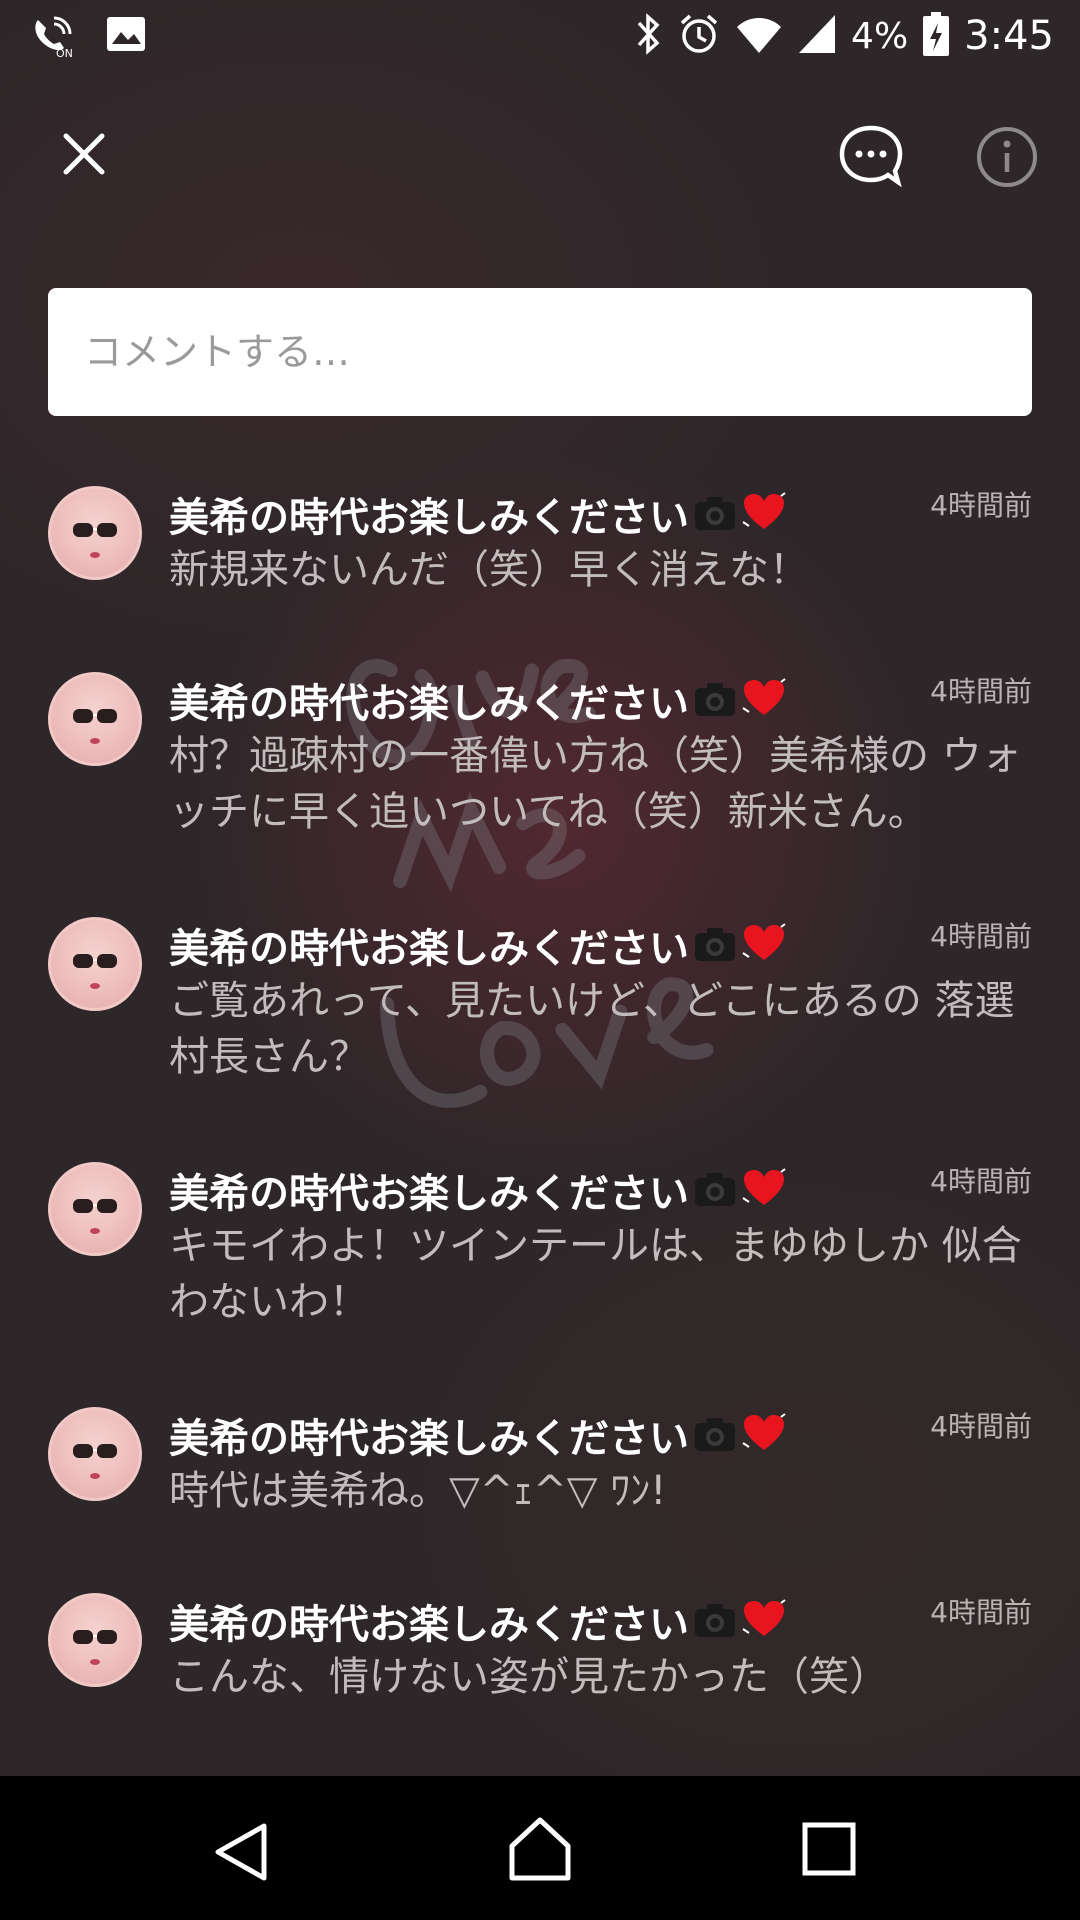  I want to click on status-icons: 4% 3:45, so click(843, 36).